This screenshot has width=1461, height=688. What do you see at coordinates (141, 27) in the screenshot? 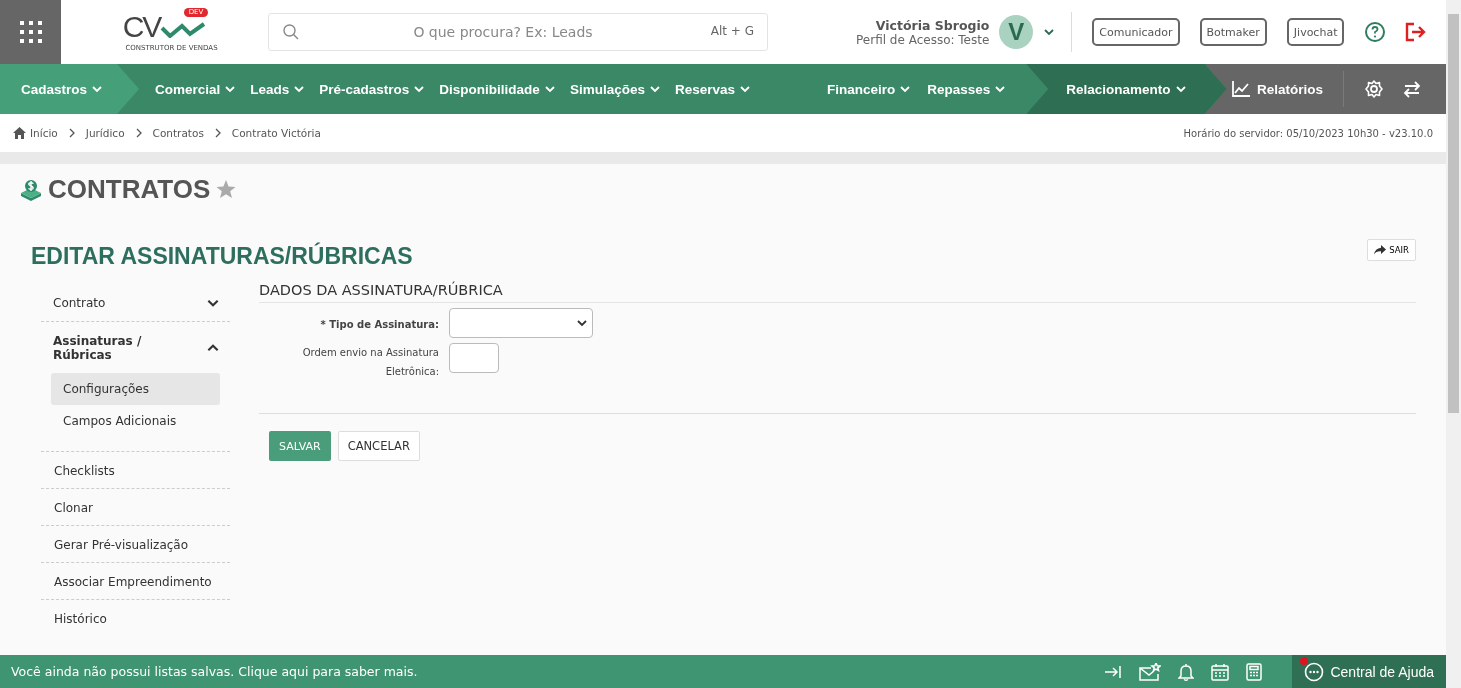
I see `logo-text: CV` at bounding box center [141, 27].